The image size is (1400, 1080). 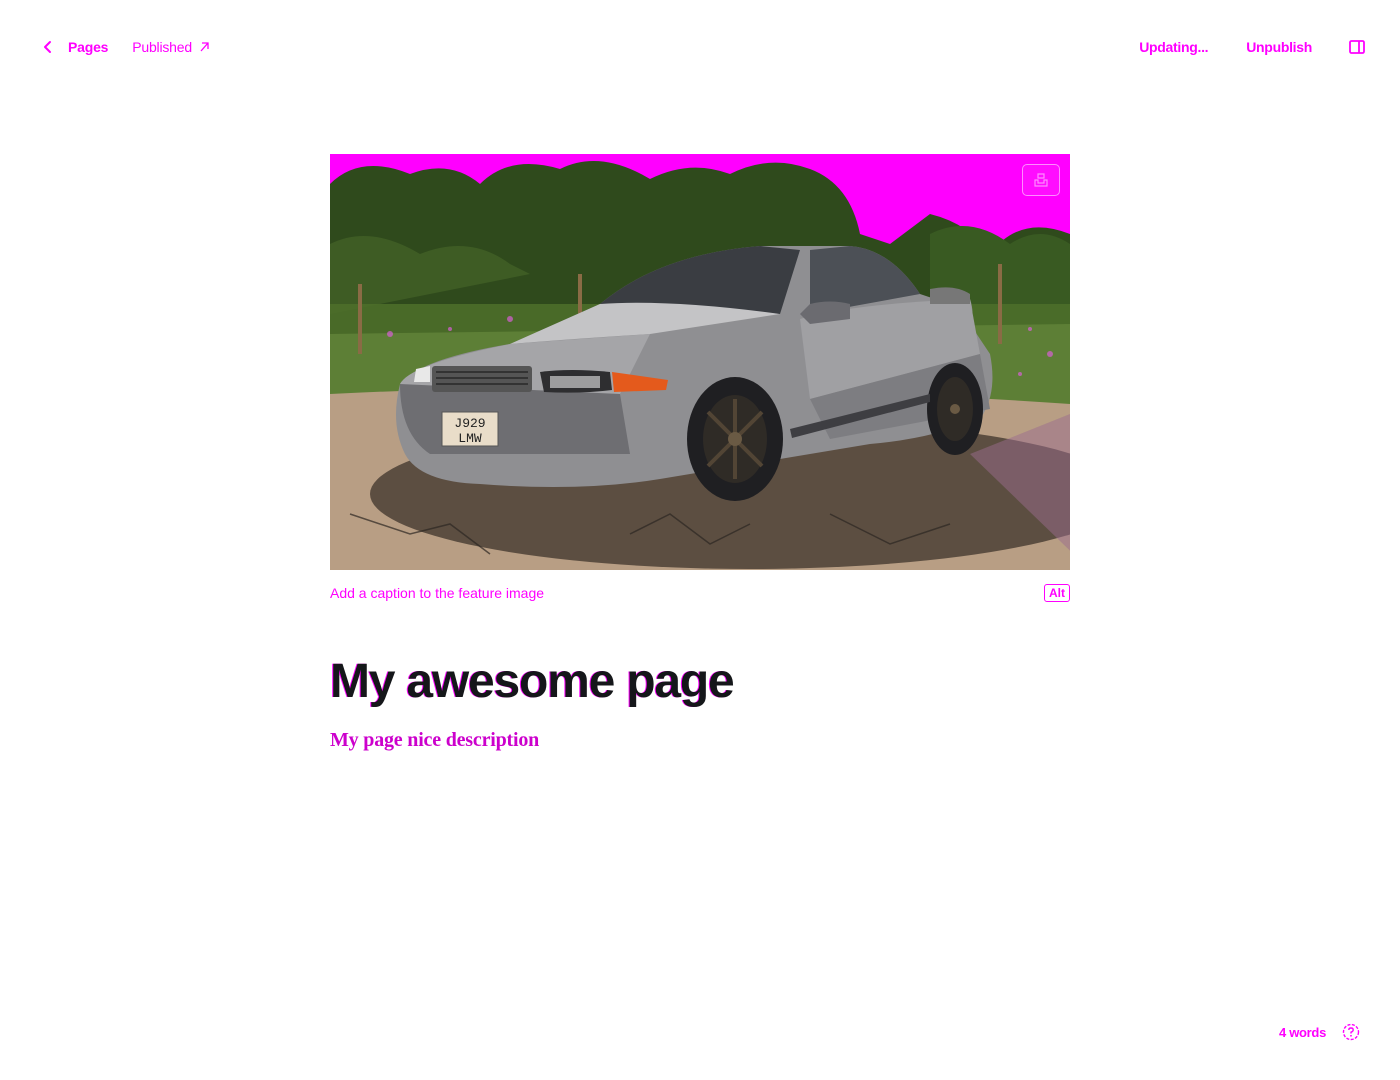 I want to click on published-label: Published, so click(x=162, y=47).